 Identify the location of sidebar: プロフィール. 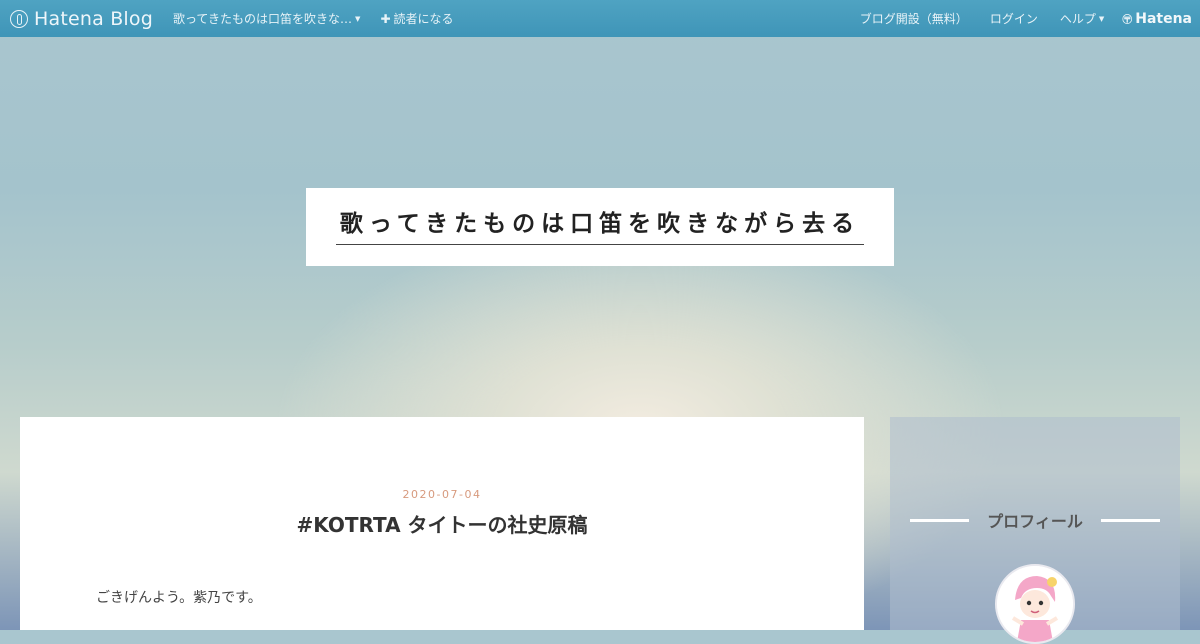
(1035, 530).